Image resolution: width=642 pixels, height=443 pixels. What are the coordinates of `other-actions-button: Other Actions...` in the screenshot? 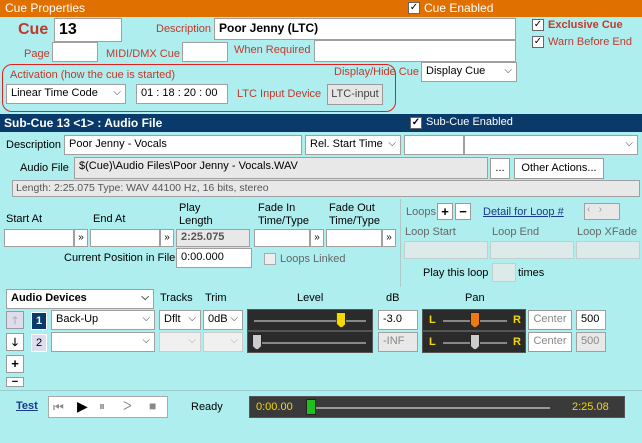 It's located at (559, 168).